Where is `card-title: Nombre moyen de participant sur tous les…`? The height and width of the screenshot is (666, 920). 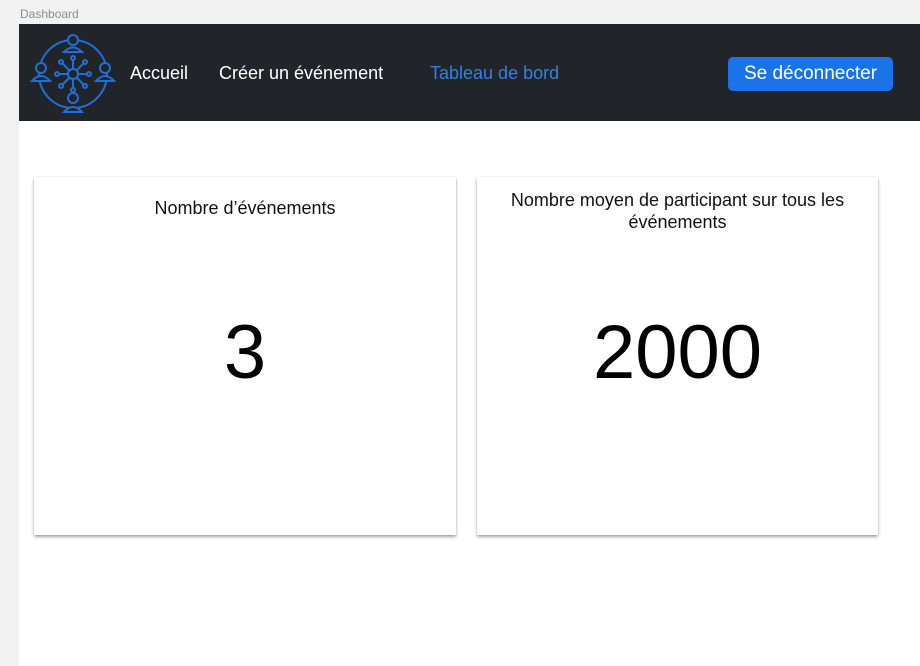 card-title: Nombre moyen de participant sur tous les… is located at coordinates (677, 211).